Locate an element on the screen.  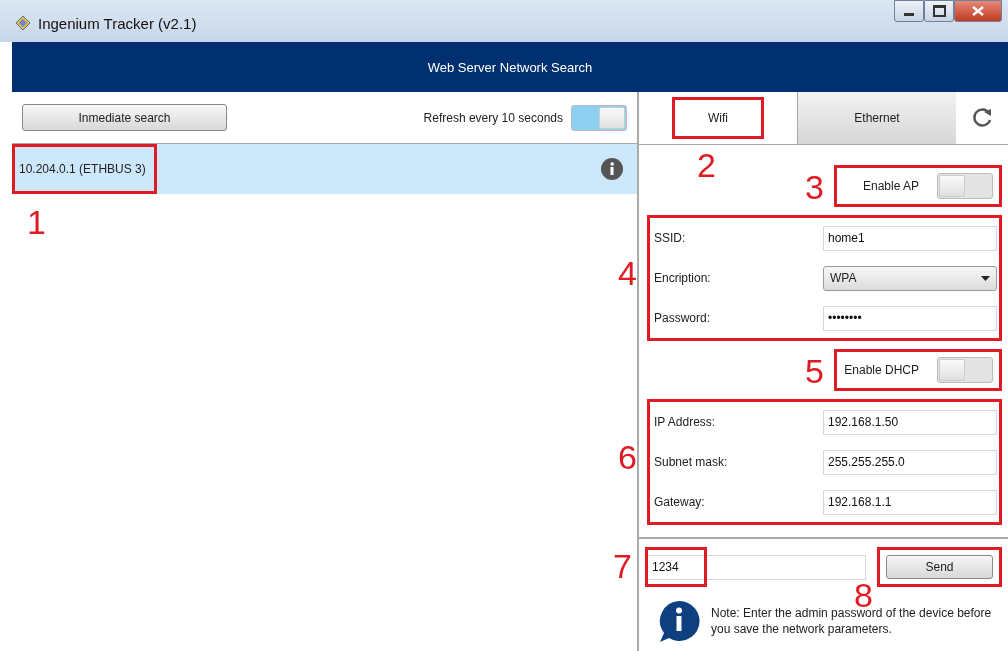
info-icon is located at coordinates (612, 169).